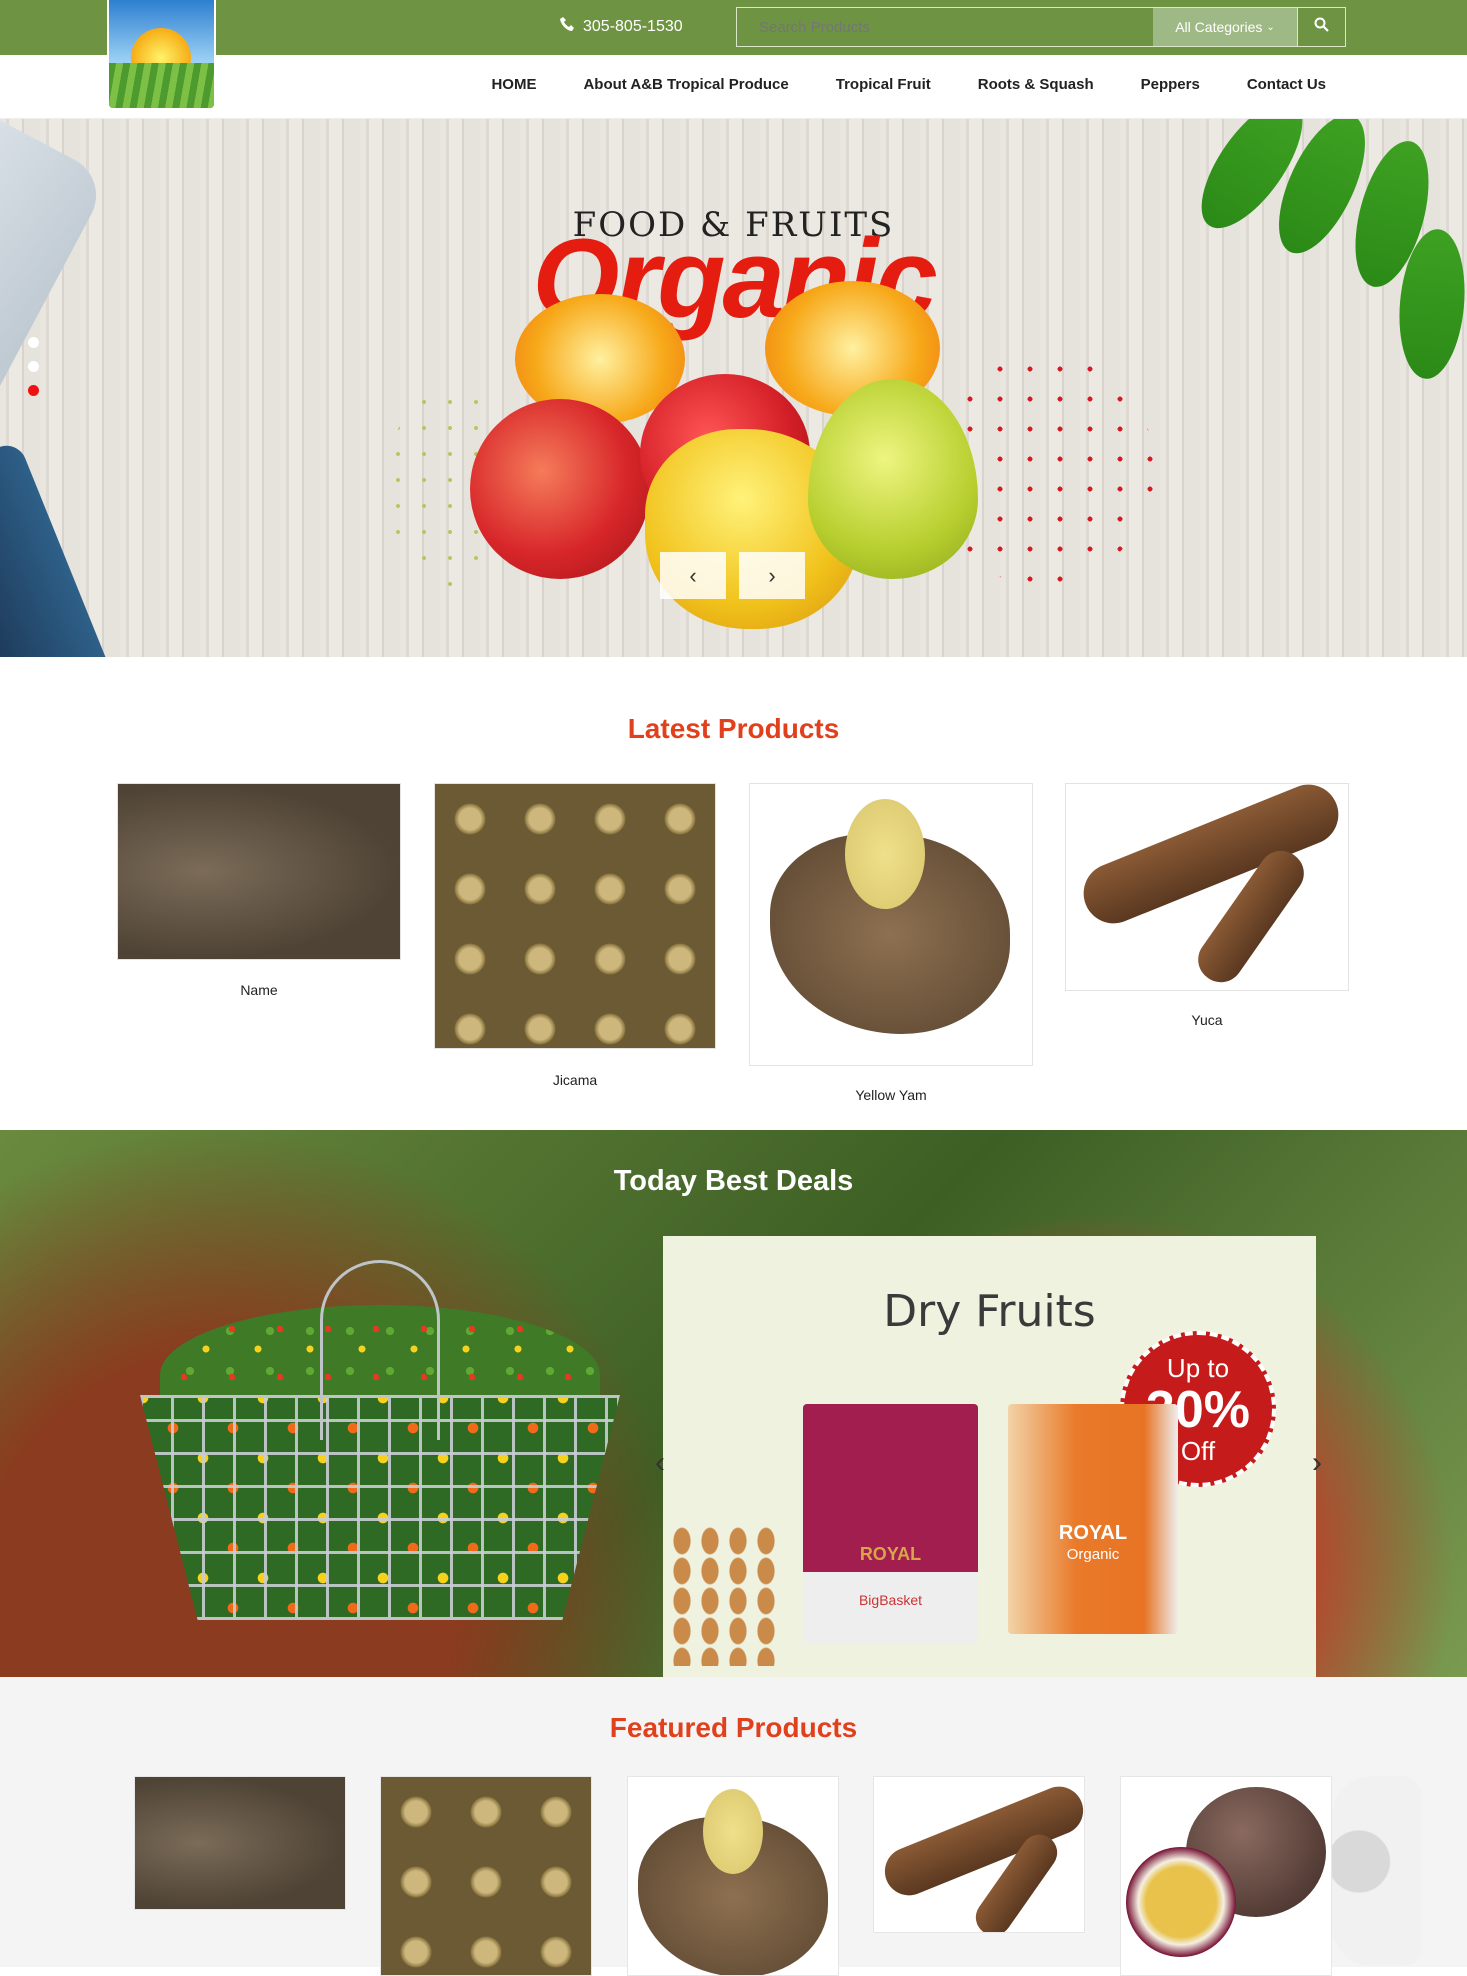 Image resolution: width=1467 pixels, height=1976 pixels. I want to click on product-image-yuca, so click(1207, 887).